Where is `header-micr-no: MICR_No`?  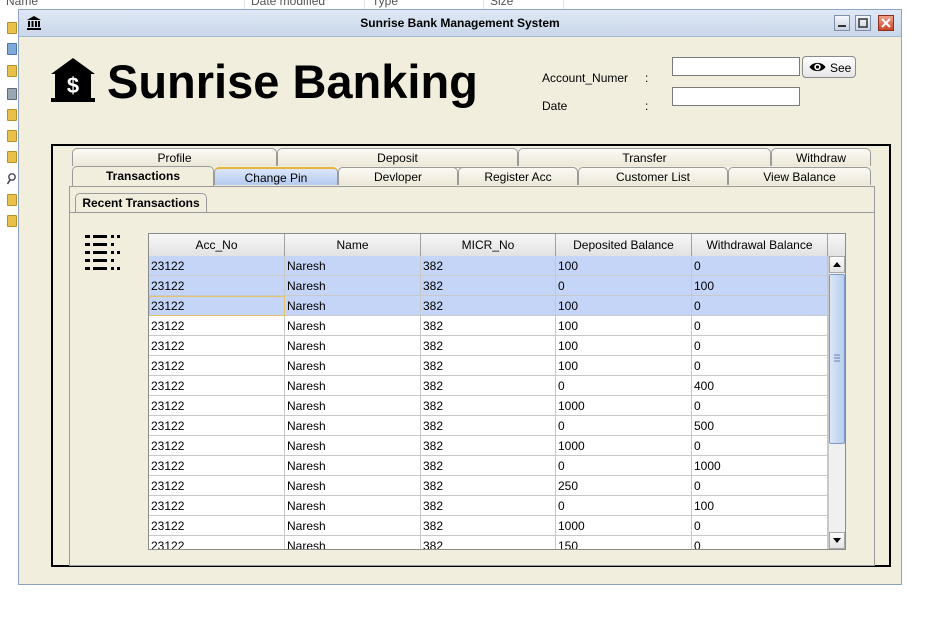
header-micr-no: MICR_No is located at coordinates (488, 245).